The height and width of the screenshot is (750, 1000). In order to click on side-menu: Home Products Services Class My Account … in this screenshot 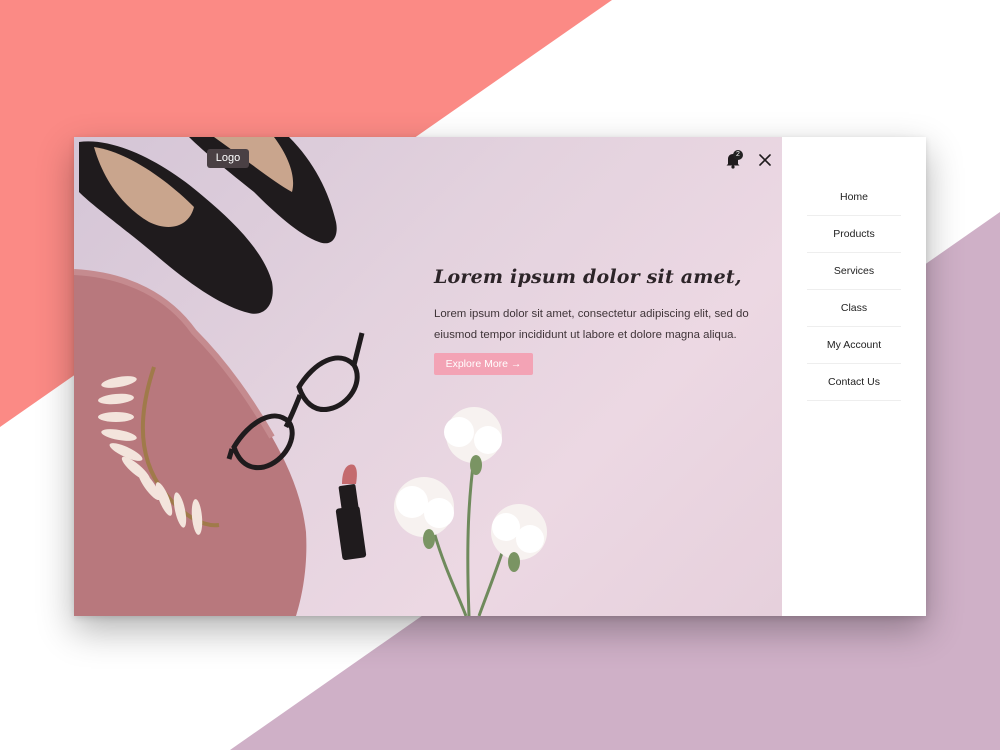, I will do `click(854, 376)`.